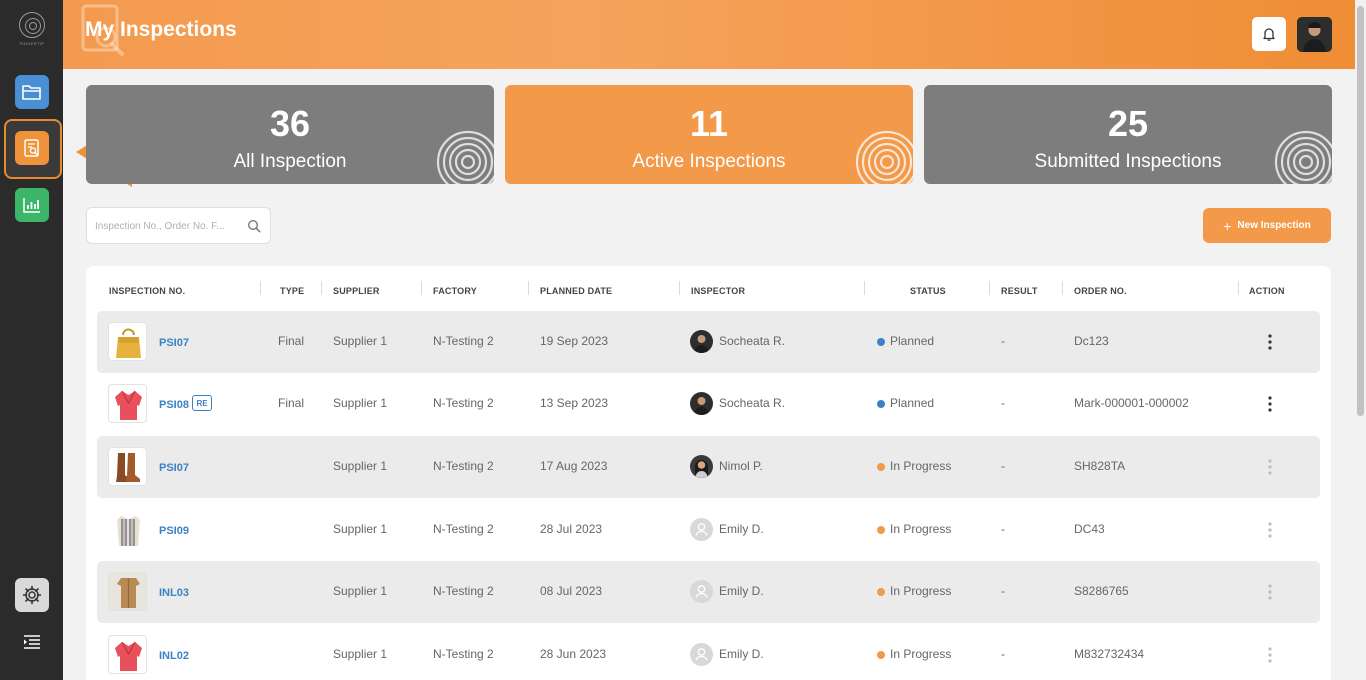 This screenshot has height=680, width=1366. I want to click on striped-shirt-image, so click(128, 531).